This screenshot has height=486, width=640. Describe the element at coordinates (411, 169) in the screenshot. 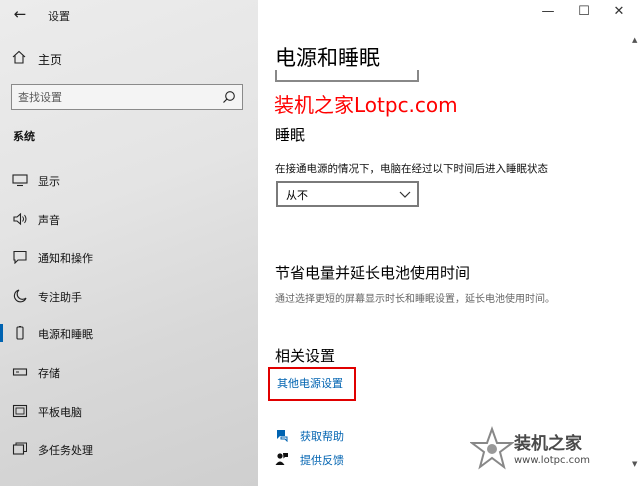

I see `sleep-description: 在接通电源的情况下，电脑在经过以下时间后进入睡眠状态` at that location.